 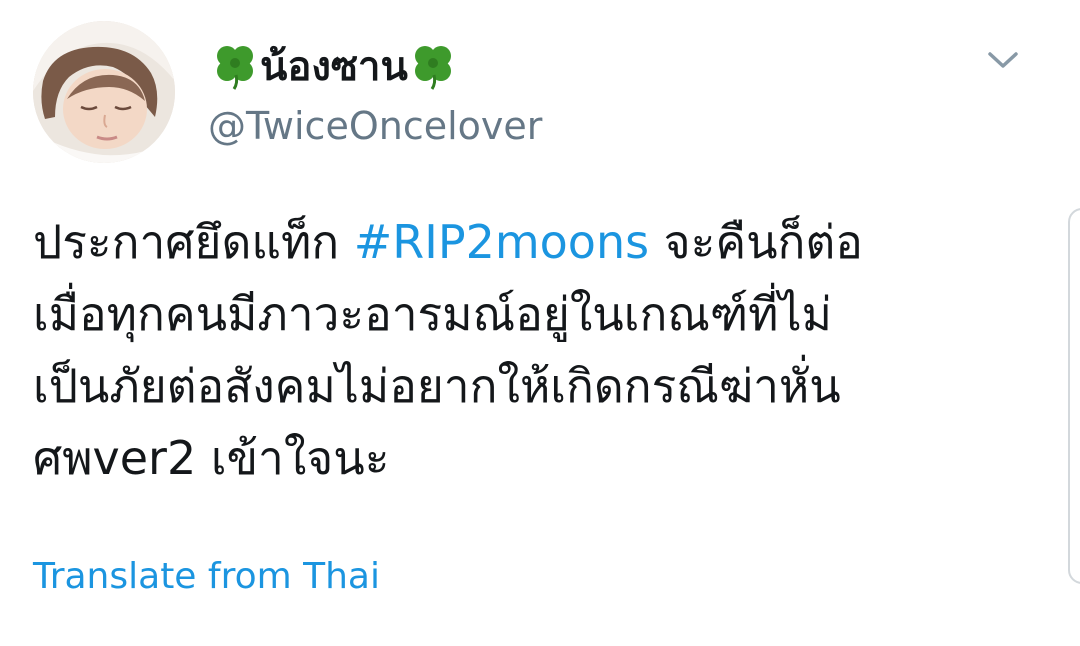 I want to click on display-name-text: น้องซาน, so click(x=334, y=67).